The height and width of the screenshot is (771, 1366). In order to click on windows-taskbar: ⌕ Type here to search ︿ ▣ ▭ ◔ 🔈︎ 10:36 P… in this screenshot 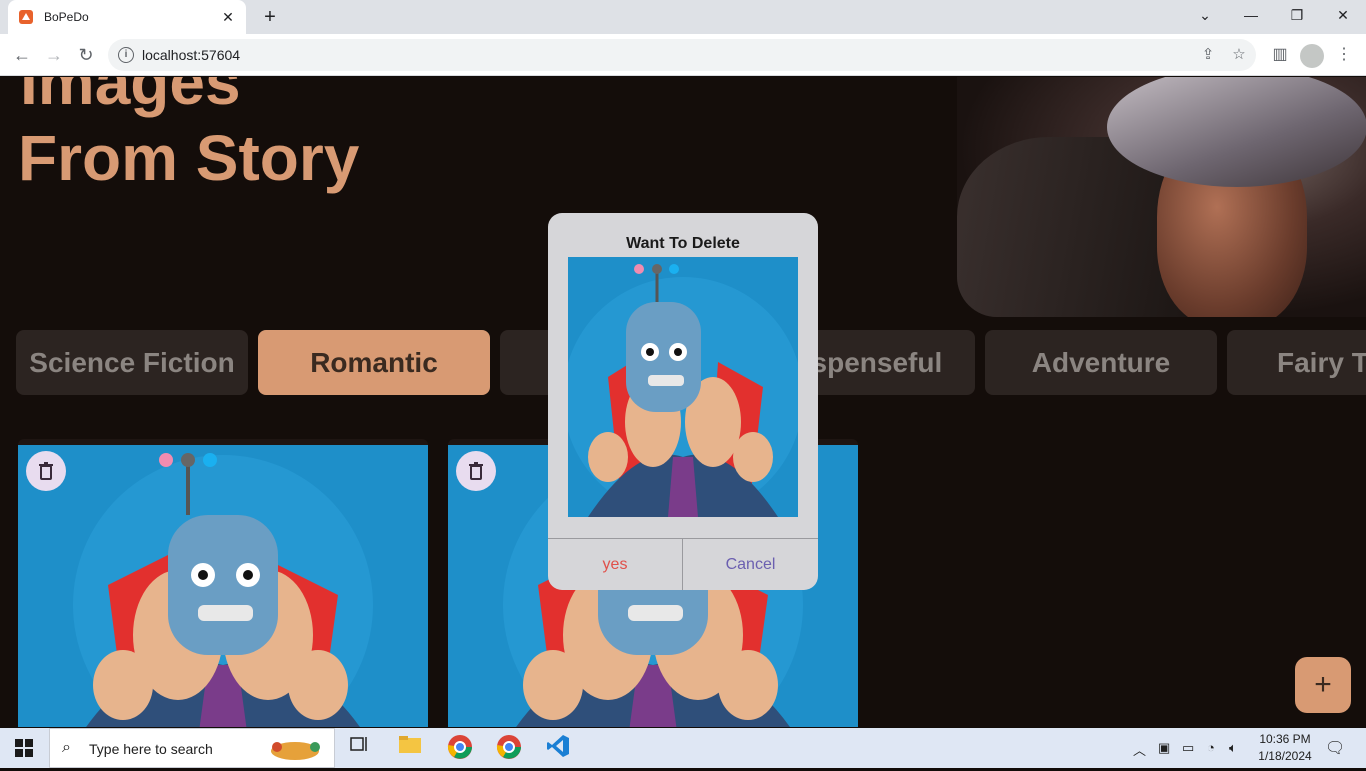, I will do `click(683, 748)`.